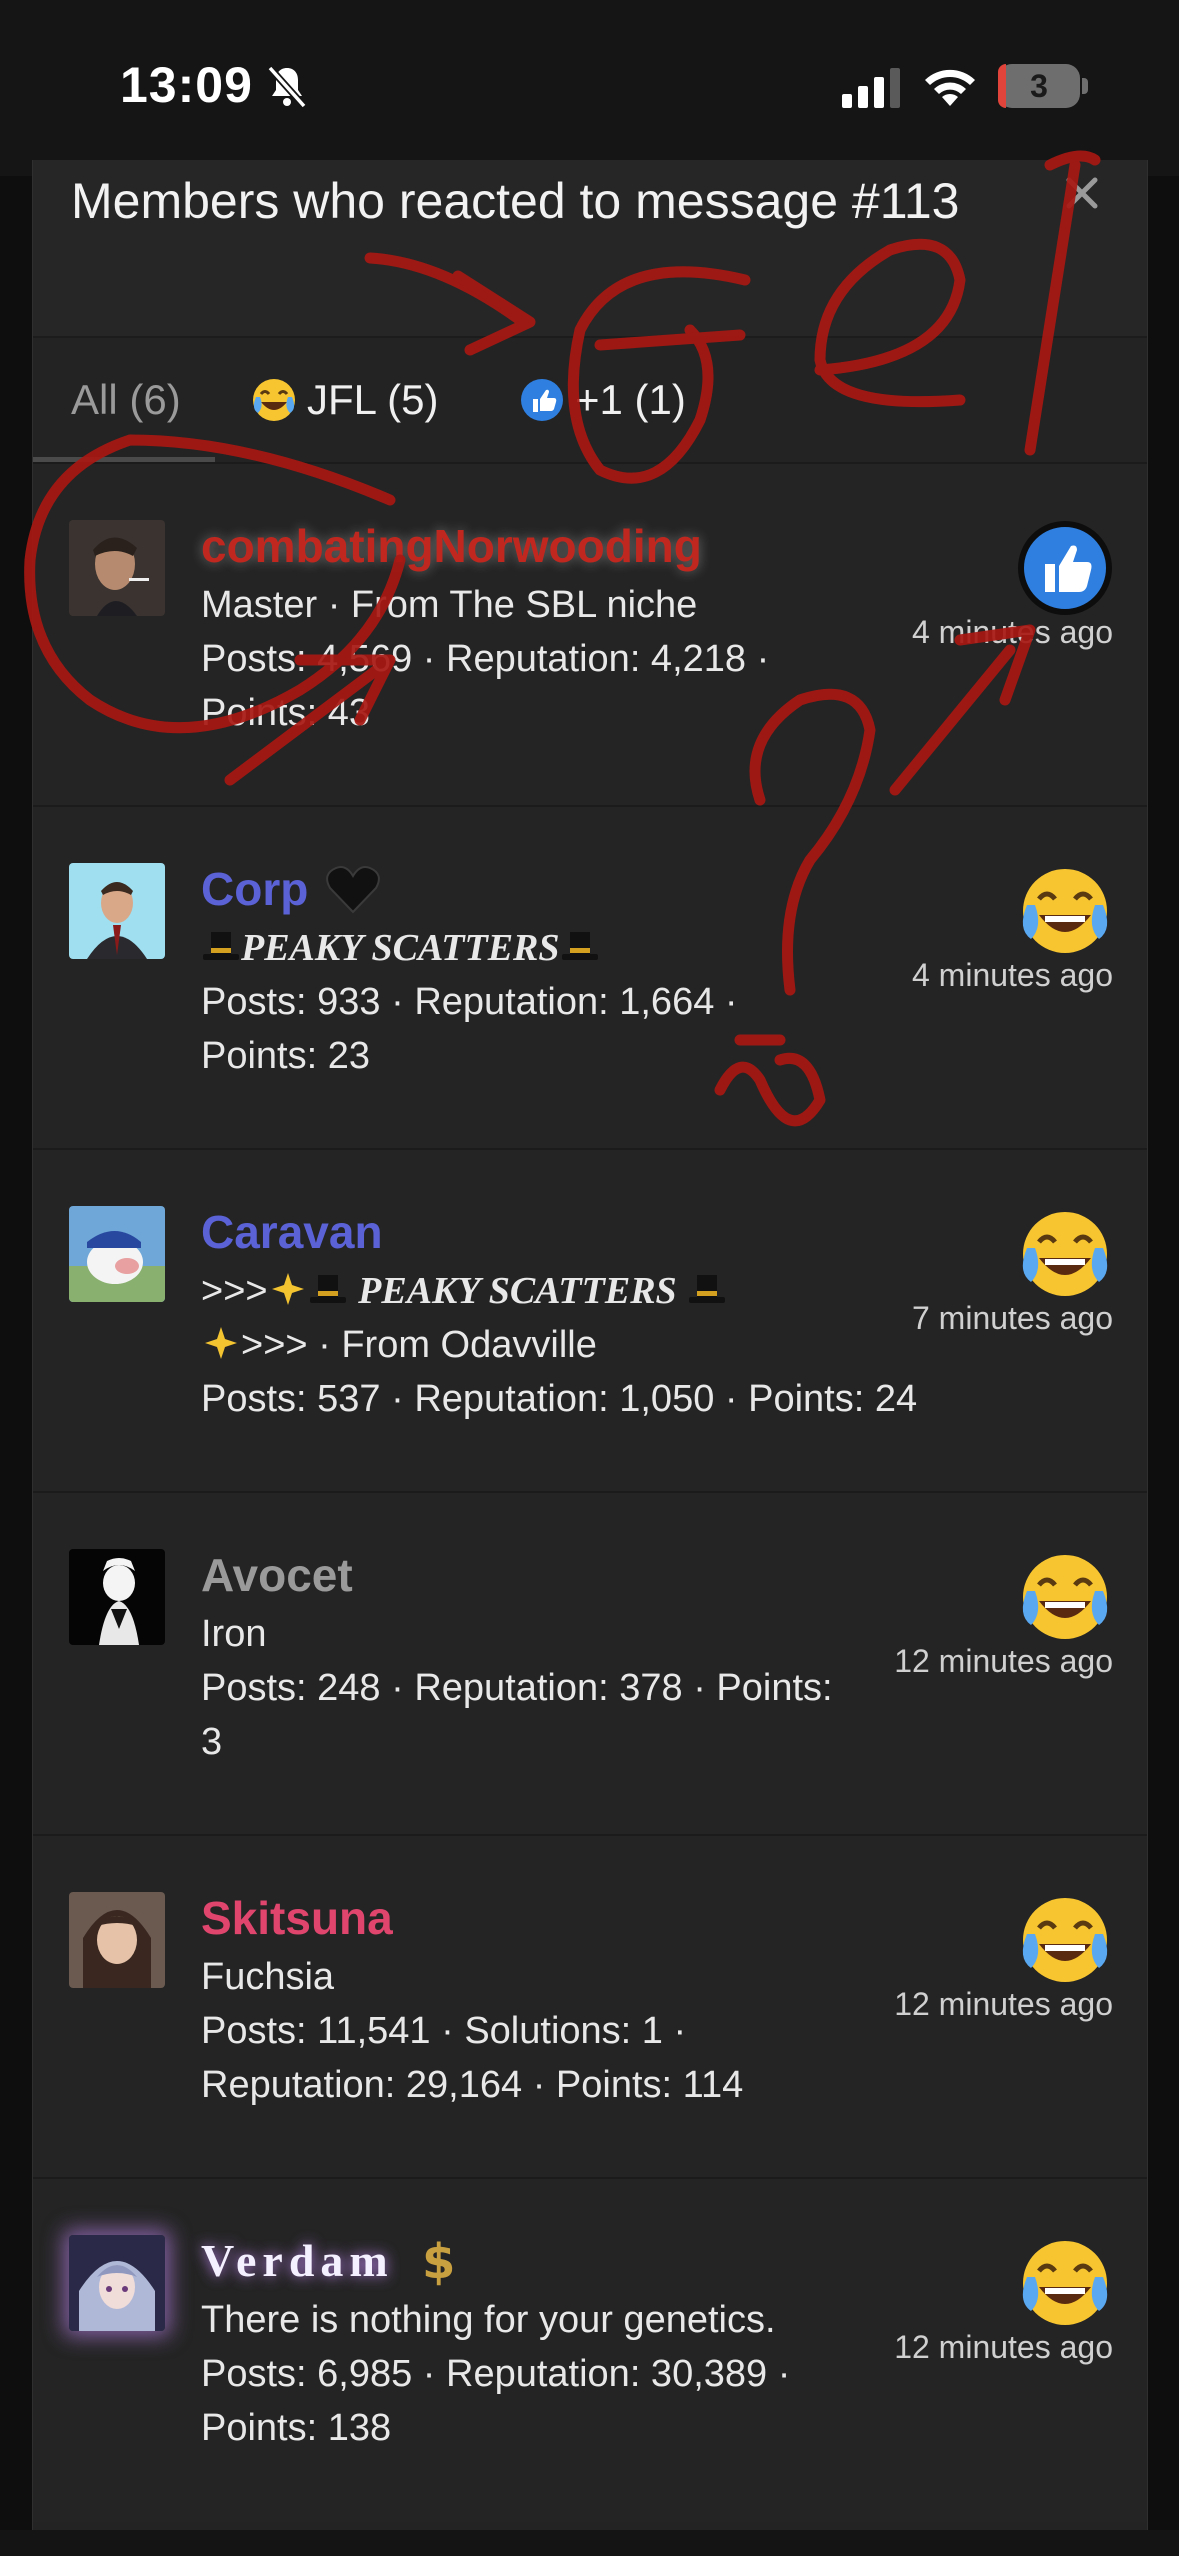 The height and width of the screenshot is (2556, 1179). I want to click on username: Verdam $, so click(334, 2261).